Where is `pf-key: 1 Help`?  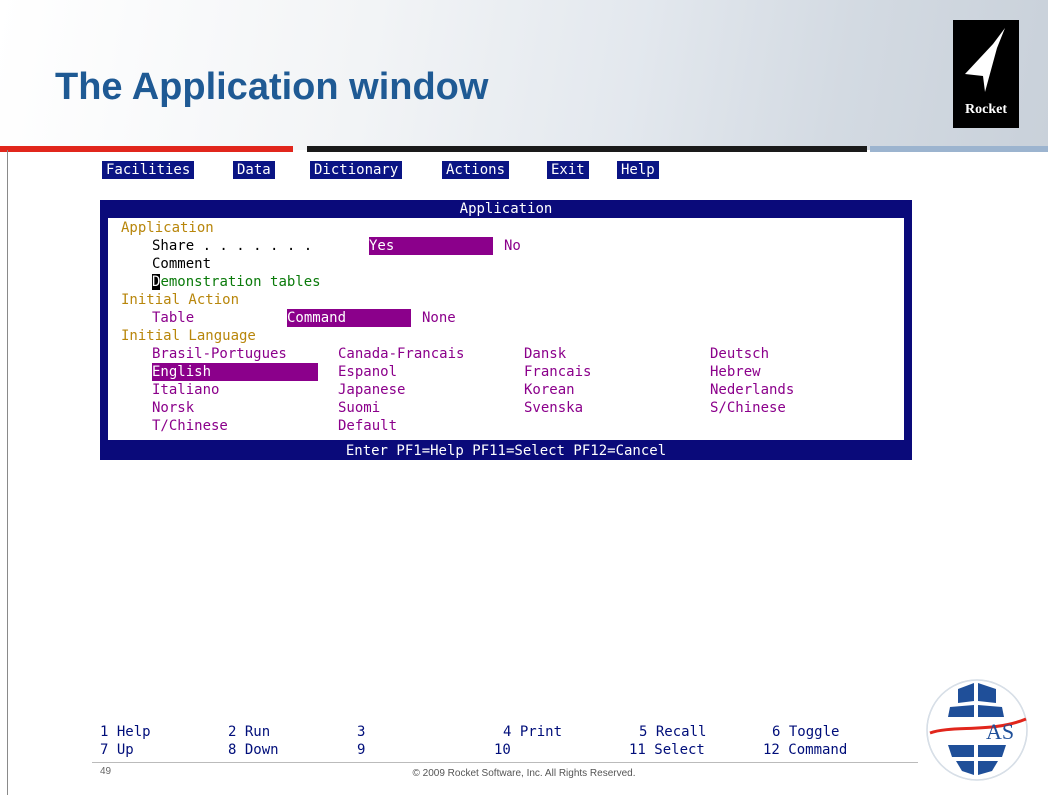 pf-key: 1 Help is located at coordinates (125, 732).